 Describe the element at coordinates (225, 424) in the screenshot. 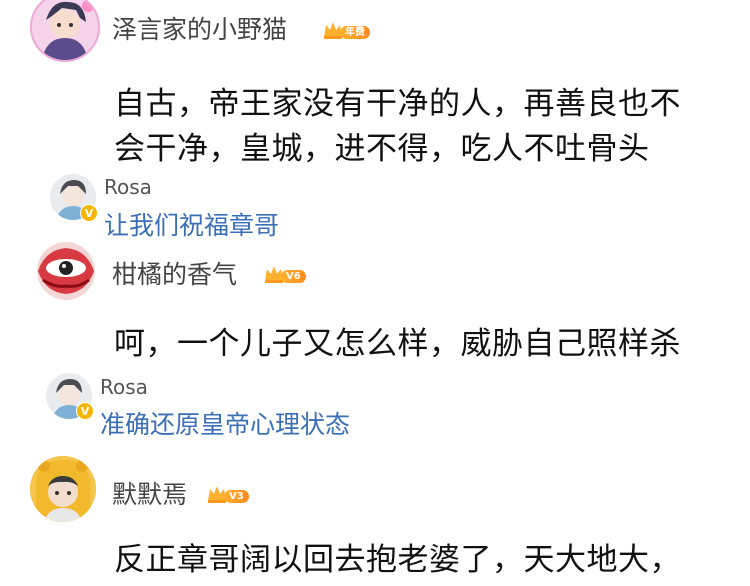

I see `reply-text: 准确还原皇帝心理状态` at that location.